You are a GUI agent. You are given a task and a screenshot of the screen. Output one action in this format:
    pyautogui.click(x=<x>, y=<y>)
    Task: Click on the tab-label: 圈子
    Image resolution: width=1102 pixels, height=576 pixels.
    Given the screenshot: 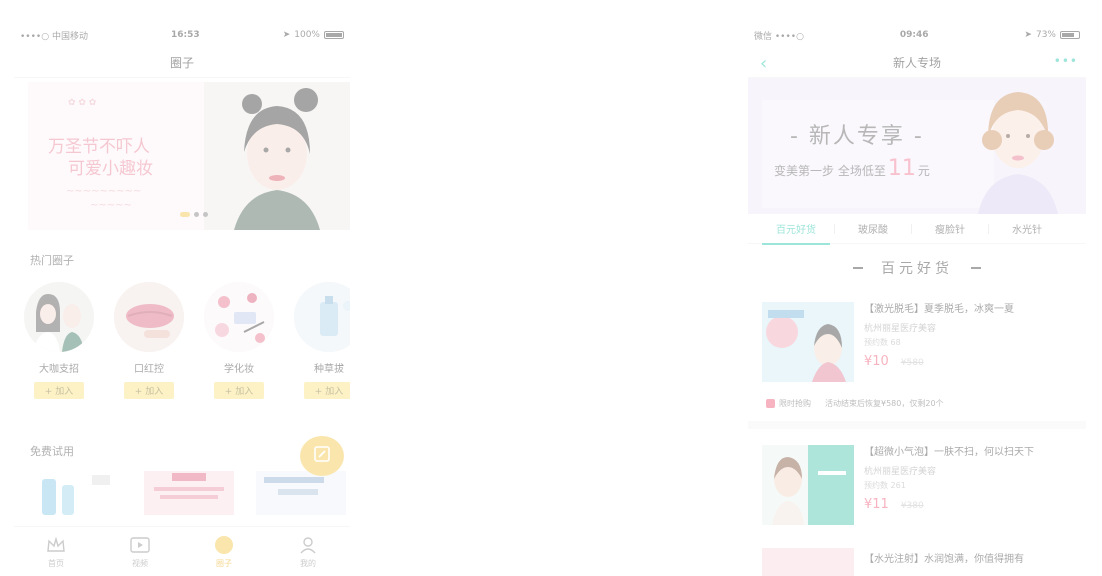 What is the action you would take?
    pyautogui.click(x=224, y=563)
    